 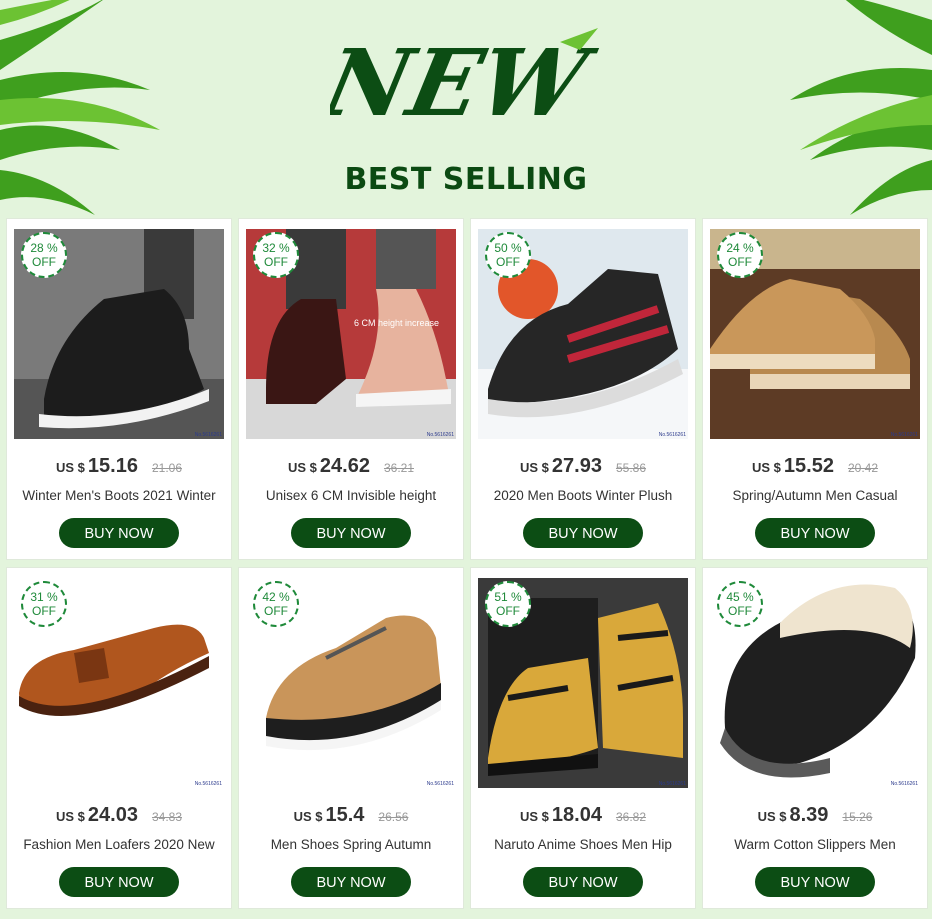 I want to click on price-row: US $24.03 34.83, so click(x=119, y=815).